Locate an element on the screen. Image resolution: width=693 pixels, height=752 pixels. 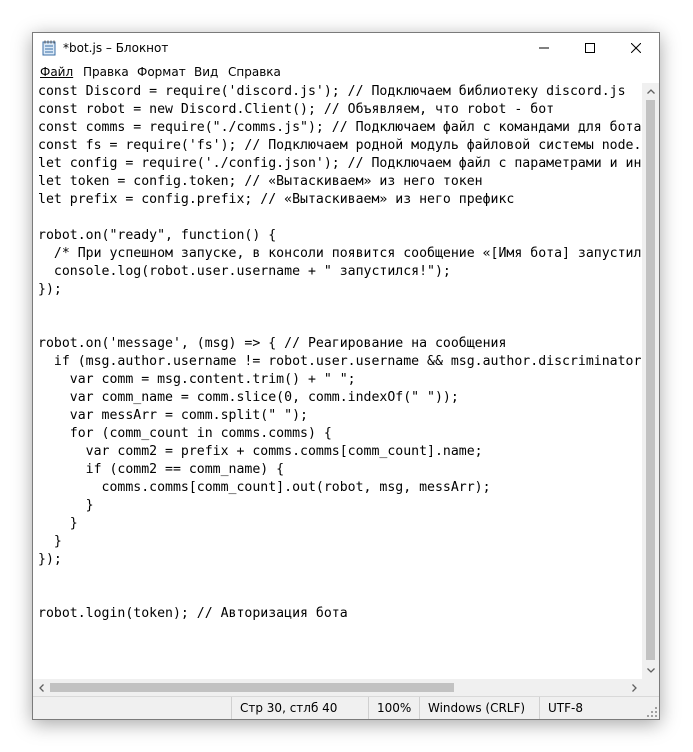
menu-view-label: Вид is located at coordinates (206, 72).